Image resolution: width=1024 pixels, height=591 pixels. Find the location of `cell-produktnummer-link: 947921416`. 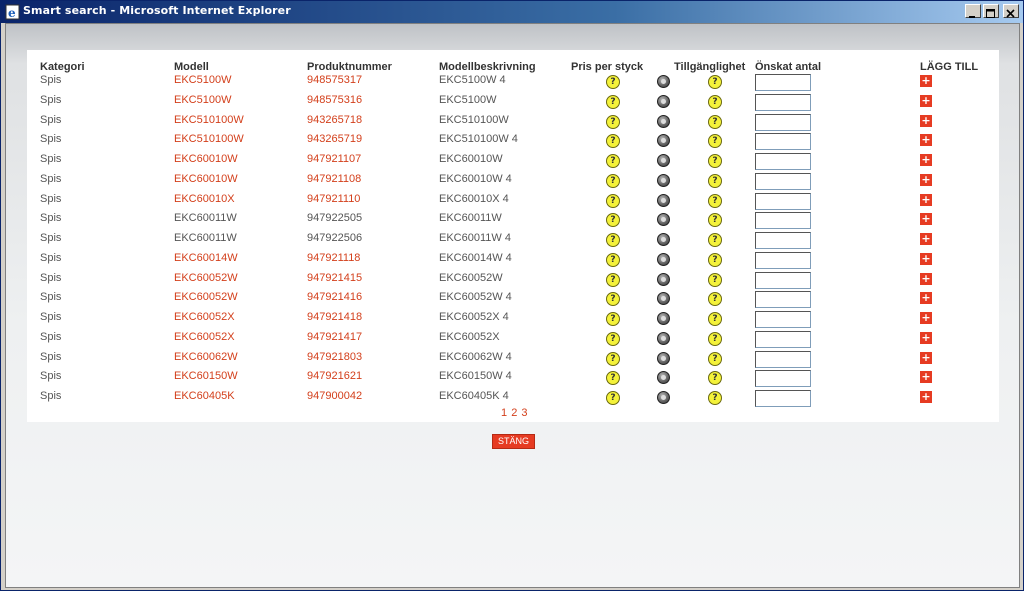

cell-produktnummer-link: 947921416 is located at coordinates (334, 297).